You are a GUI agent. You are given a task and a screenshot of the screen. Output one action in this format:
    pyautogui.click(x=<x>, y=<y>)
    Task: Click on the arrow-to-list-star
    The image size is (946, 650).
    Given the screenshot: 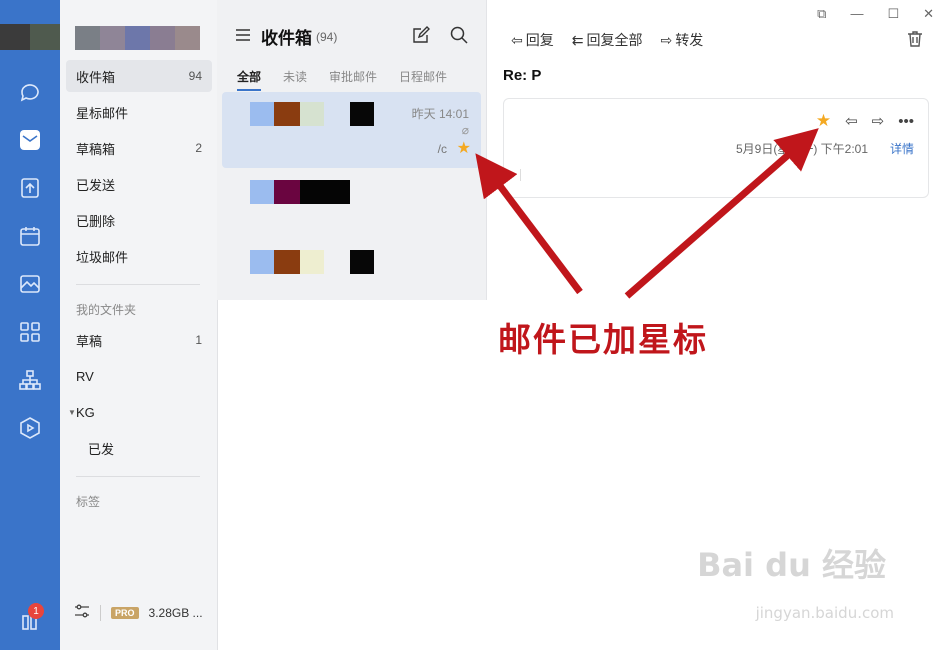 What is the action you would take?
    pyautogui.click(x=529, y=224)
    